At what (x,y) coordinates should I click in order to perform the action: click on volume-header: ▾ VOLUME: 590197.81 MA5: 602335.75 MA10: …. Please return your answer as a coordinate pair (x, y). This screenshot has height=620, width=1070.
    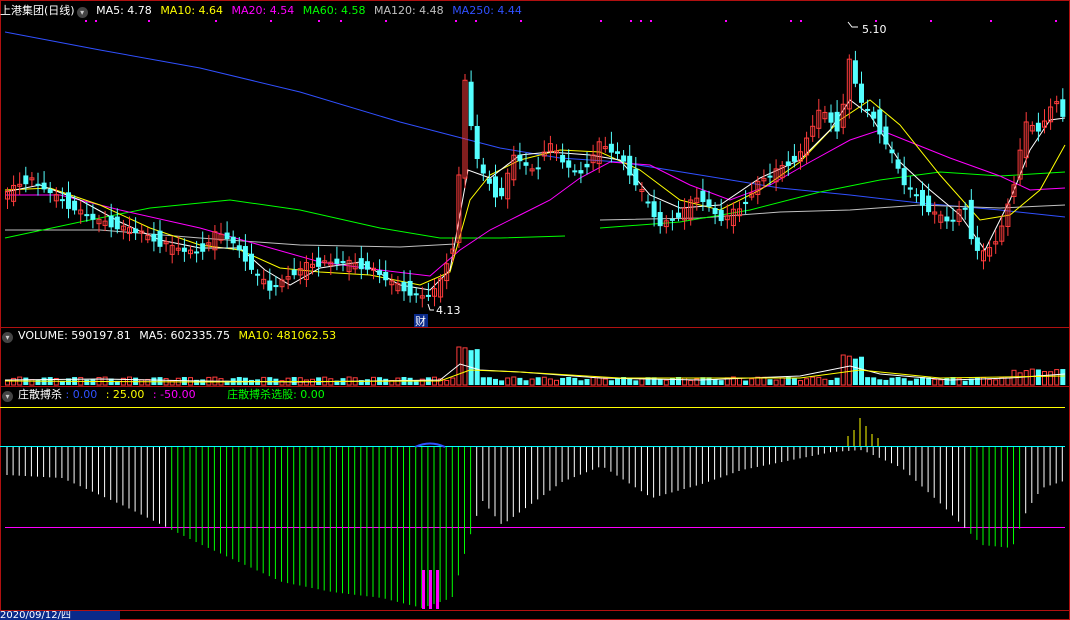
    Looking at the image, I should click on (535, 336).